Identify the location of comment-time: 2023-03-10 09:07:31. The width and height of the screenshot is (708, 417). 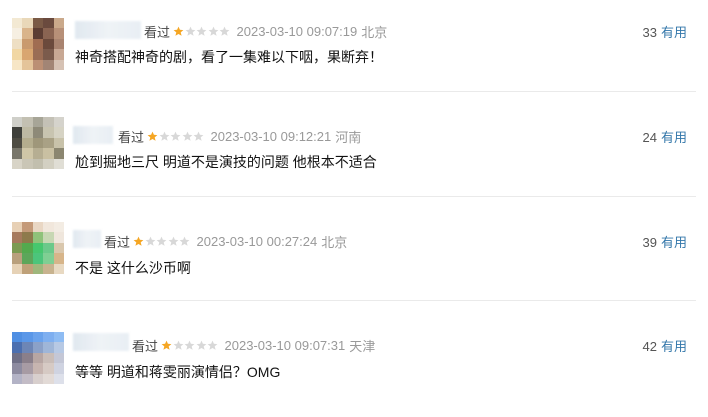
(285, 345).